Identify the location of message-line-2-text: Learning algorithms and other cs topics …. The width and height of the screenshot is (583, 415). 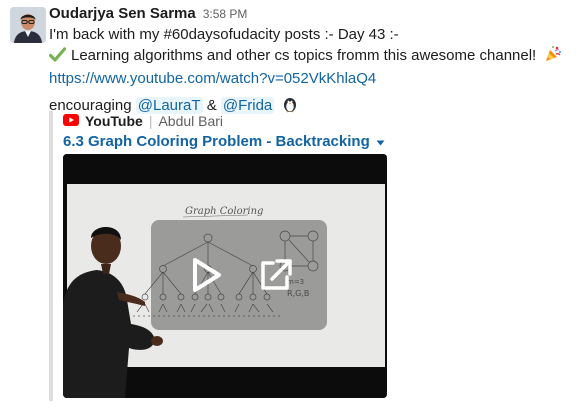
(304, 55).